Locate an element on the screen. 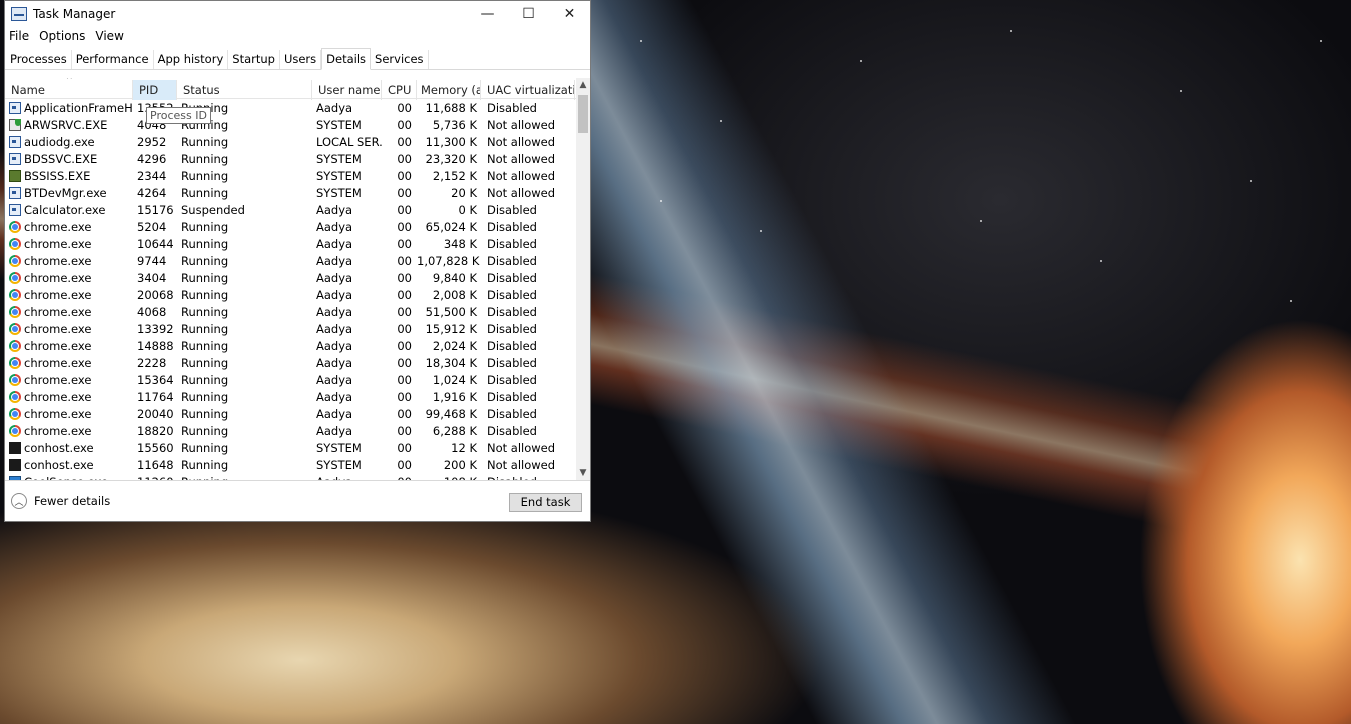 The height and width of the screenshot is (724, 1351). tab-performance: Performance is located at coordinates (112, 59).